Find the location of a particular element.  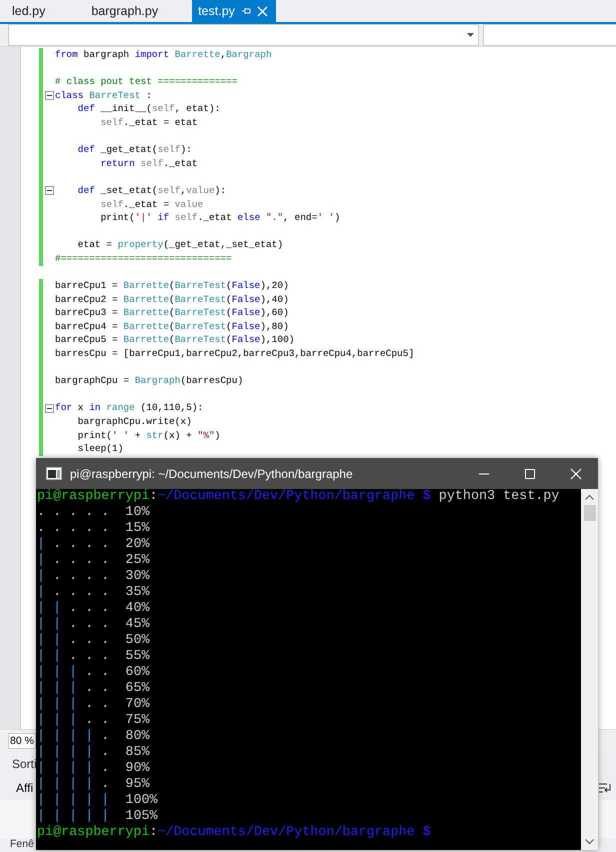

window-title: pi@raspberrypi: ~/Documents/Dev/Python/bargraphe is located at coordinates (212, 473).